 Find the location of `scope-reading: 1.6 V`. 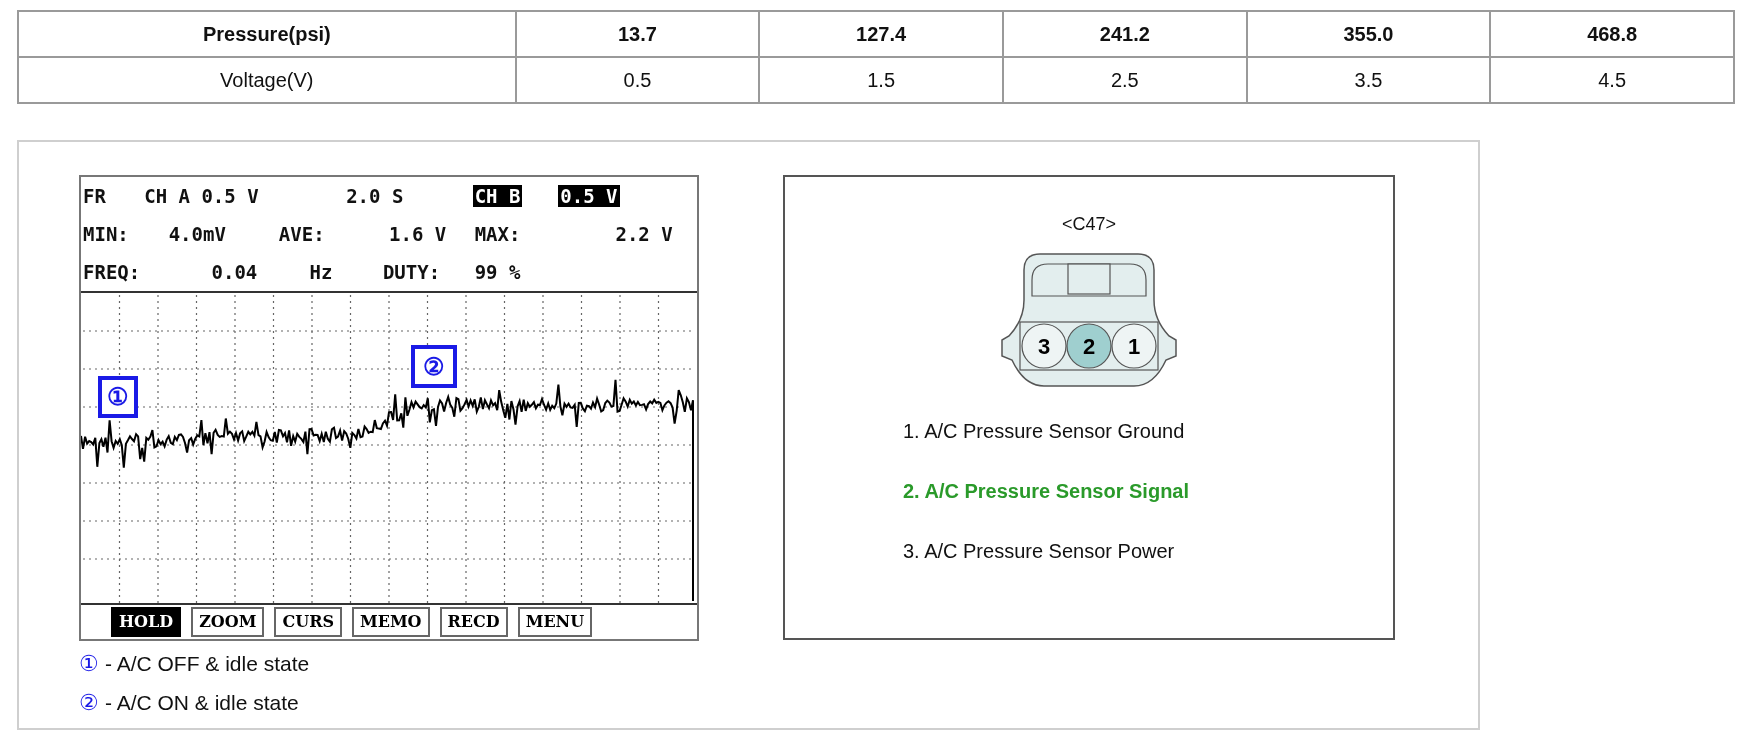

scope-reading: 1.6 V is located at coordinates (418, 234).